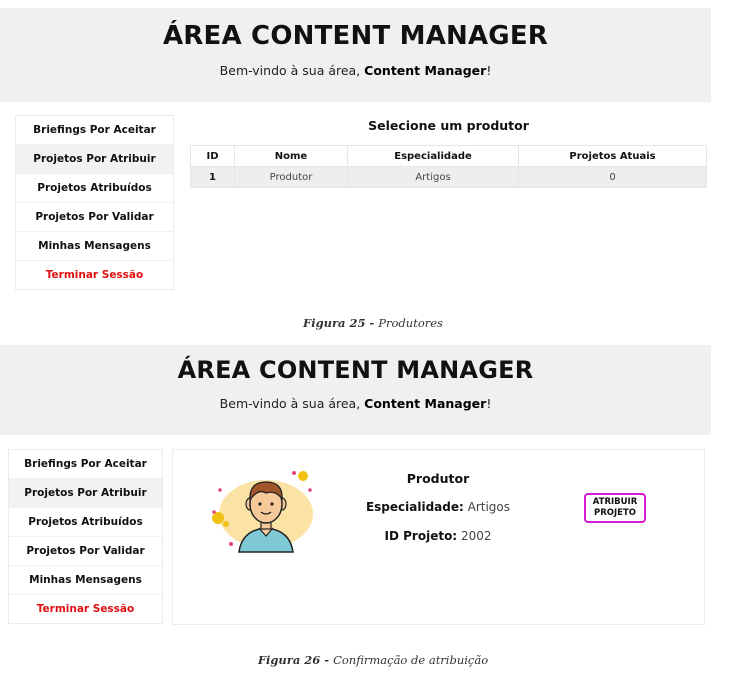 The height and width of the screenshot is (692, 746). What do you see at coordinates (212, 177) in the screenshot?
I see `cell-id: 1` at bounding box center [212, 177].